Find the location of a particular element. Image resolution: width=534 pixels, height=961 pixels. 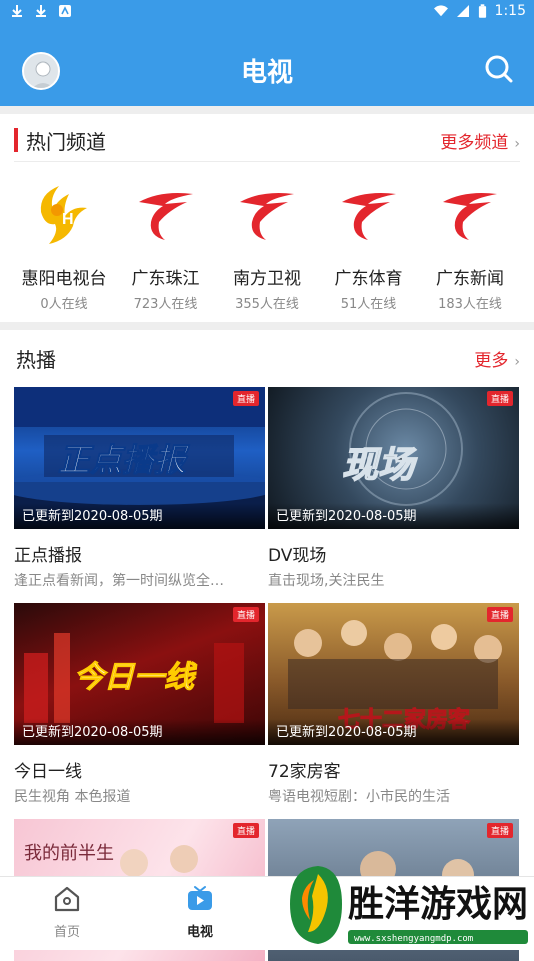

channel-online-count: 51人在线 is located at coordinates (368, 304).